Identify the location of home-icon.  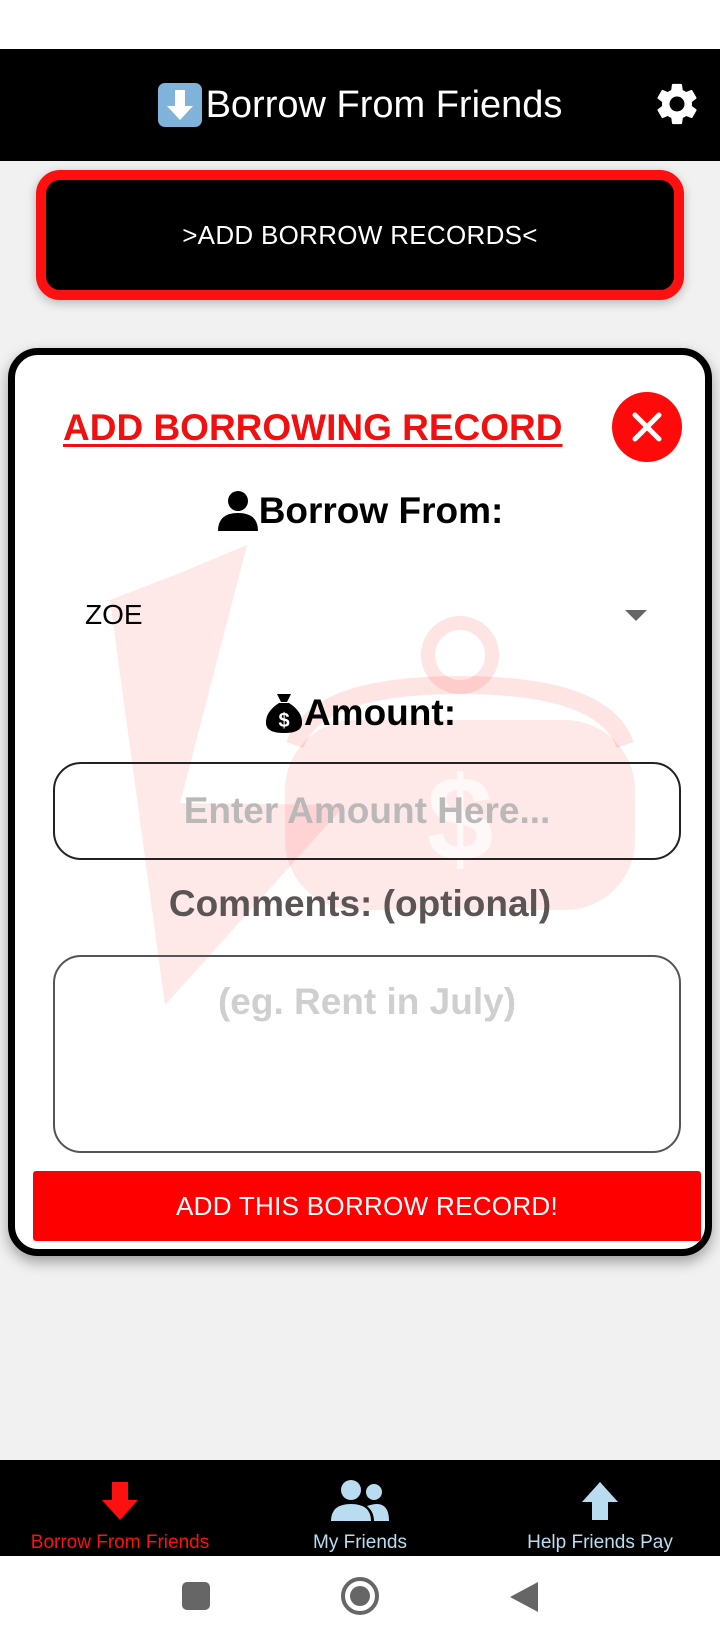
(360, 1596).